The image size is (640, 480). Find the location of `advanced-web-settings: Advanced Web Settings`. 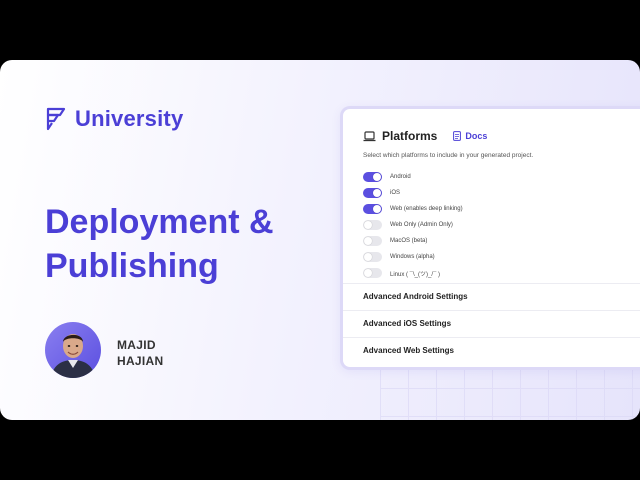

advanced-web-settings: Advanced Web Settings is located at coordinates (491, 350).